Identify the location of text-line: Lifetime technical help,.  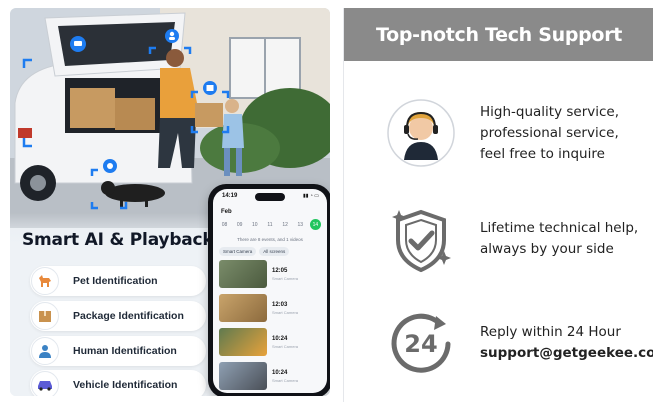
(559, 228).